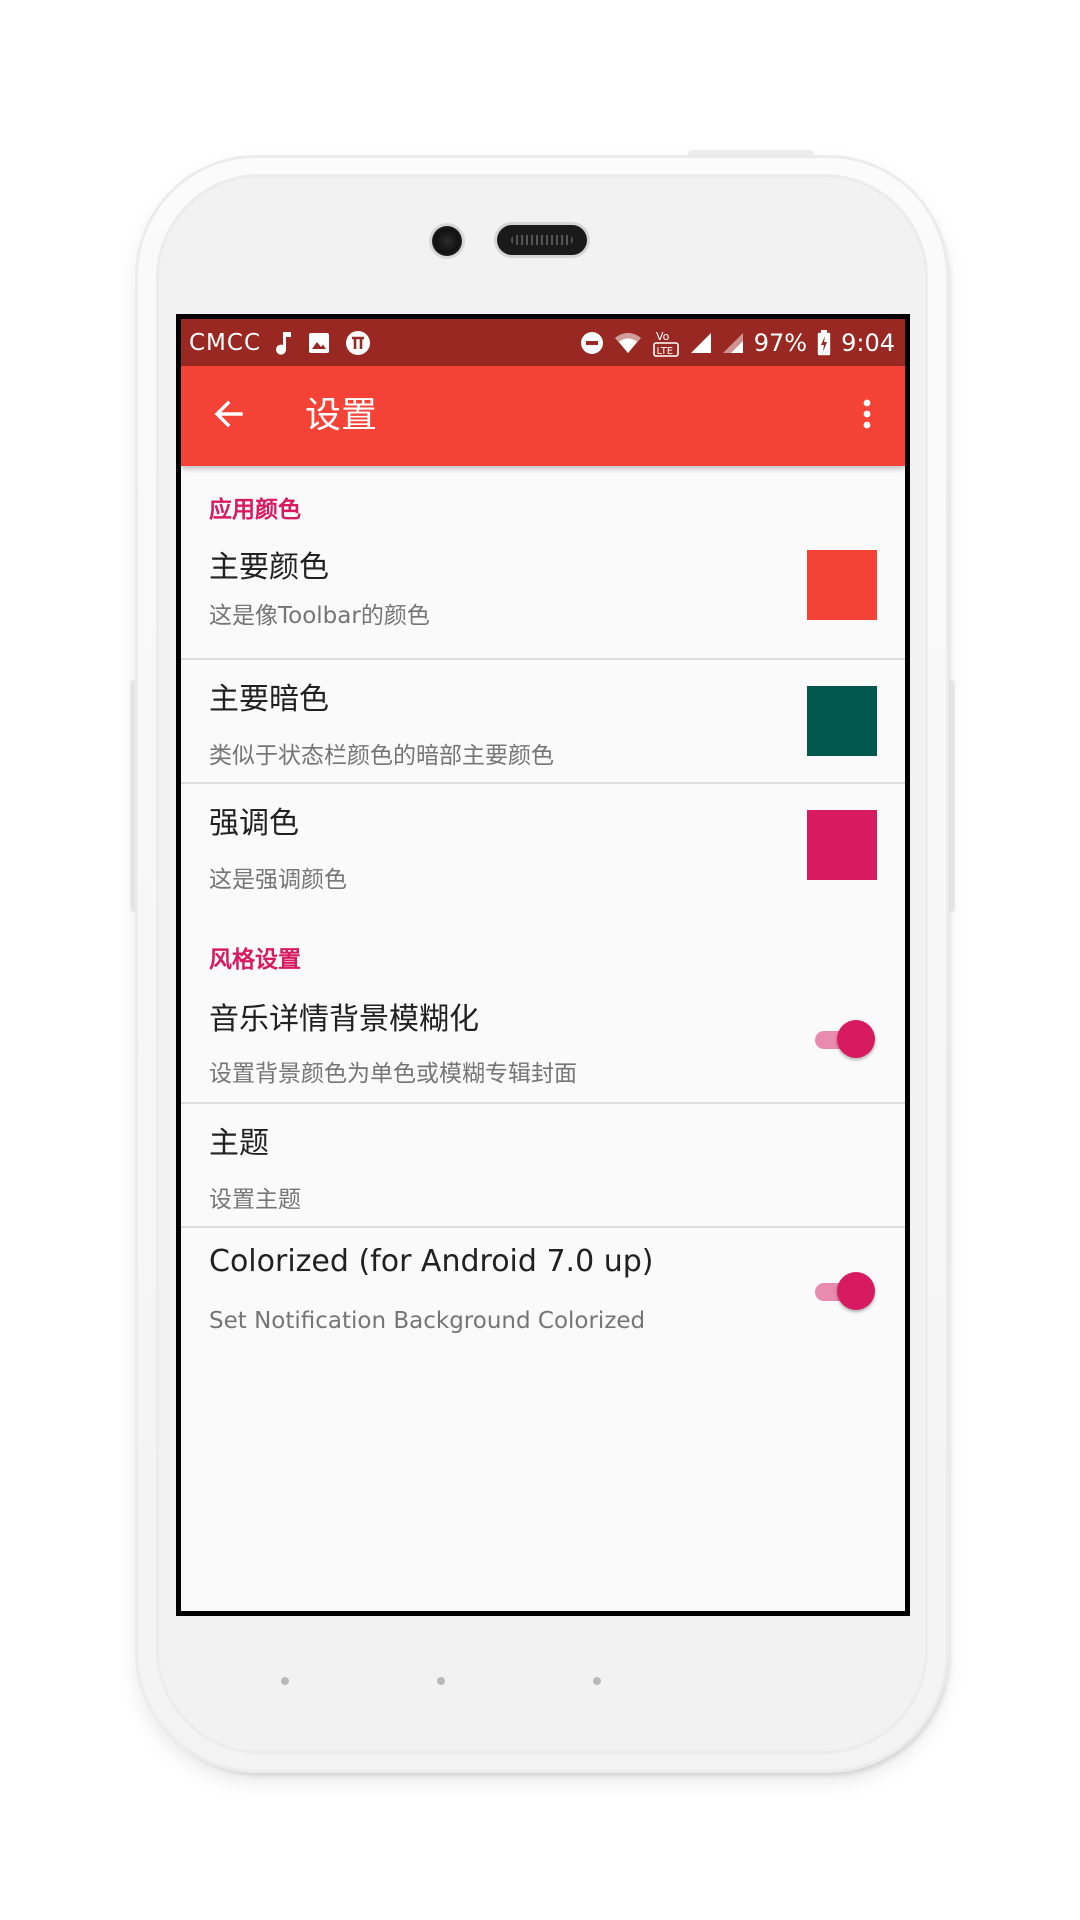 The height and width of the screenshot is (1920, 1080). I want to click on pref-primary-color: 主要颜色 这是像Toolbar的颜色, so click(543, 582).